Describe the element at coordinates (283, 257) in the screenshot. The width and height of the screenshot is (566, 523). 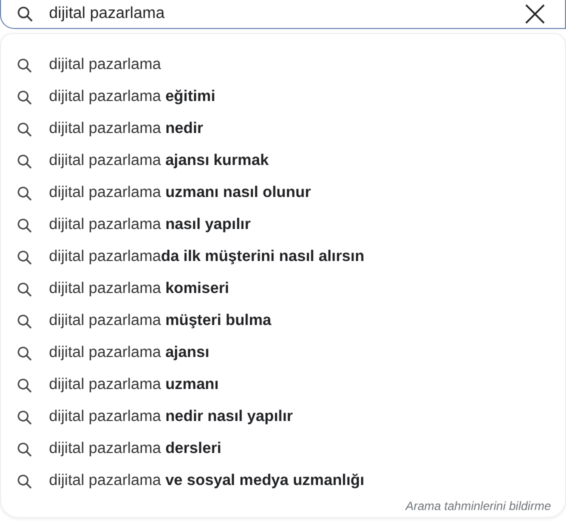
I see `suggestion-item: dijital pazarlamada ilk müşterini nasıl alırsın` at that location.